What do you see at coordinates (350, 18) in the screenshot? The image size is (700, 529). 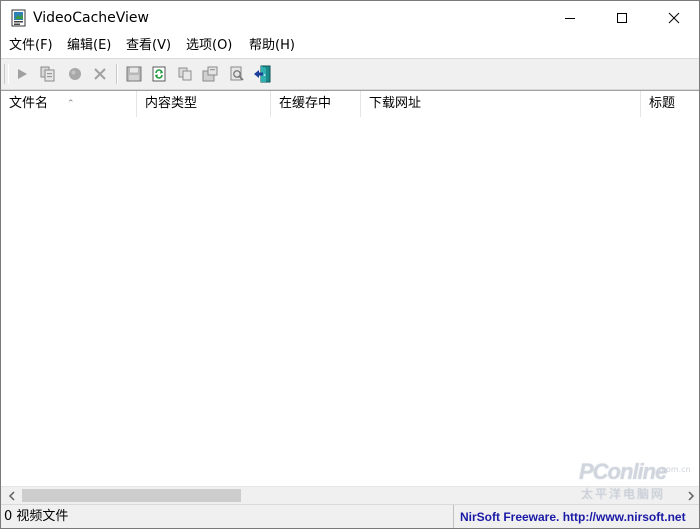 I see `title-bar: VideoCacheView` at bounding box center [350, 18].